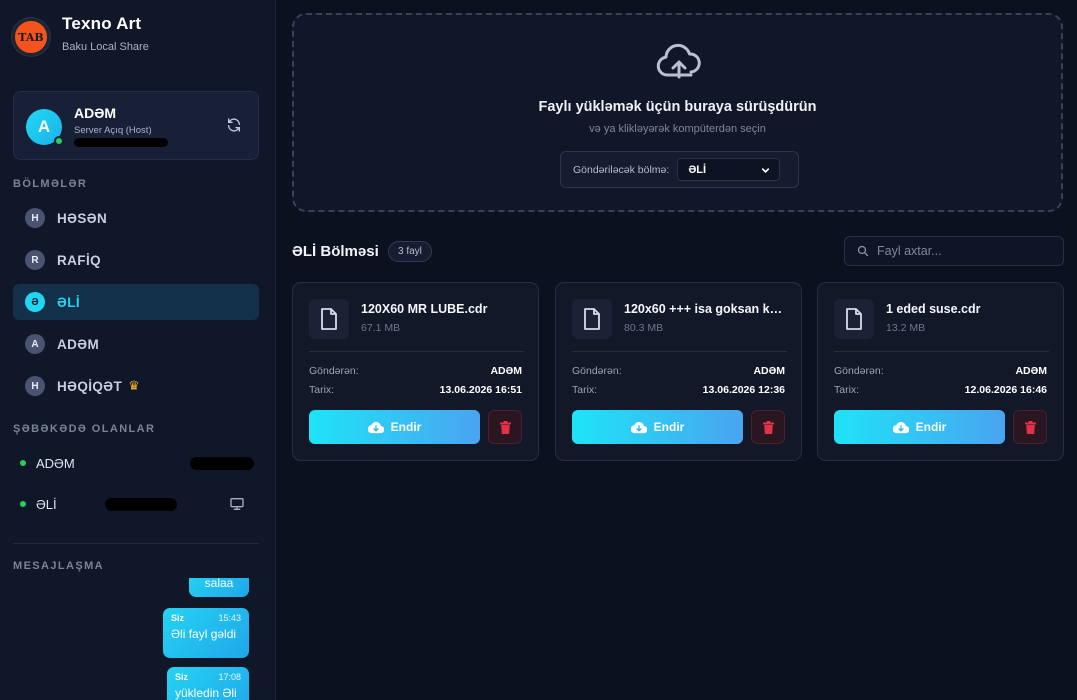 Image resolution: width=1077 pixels, height=700 pixels. I want to click on peer-item: ADƏM, so click(136, 463).